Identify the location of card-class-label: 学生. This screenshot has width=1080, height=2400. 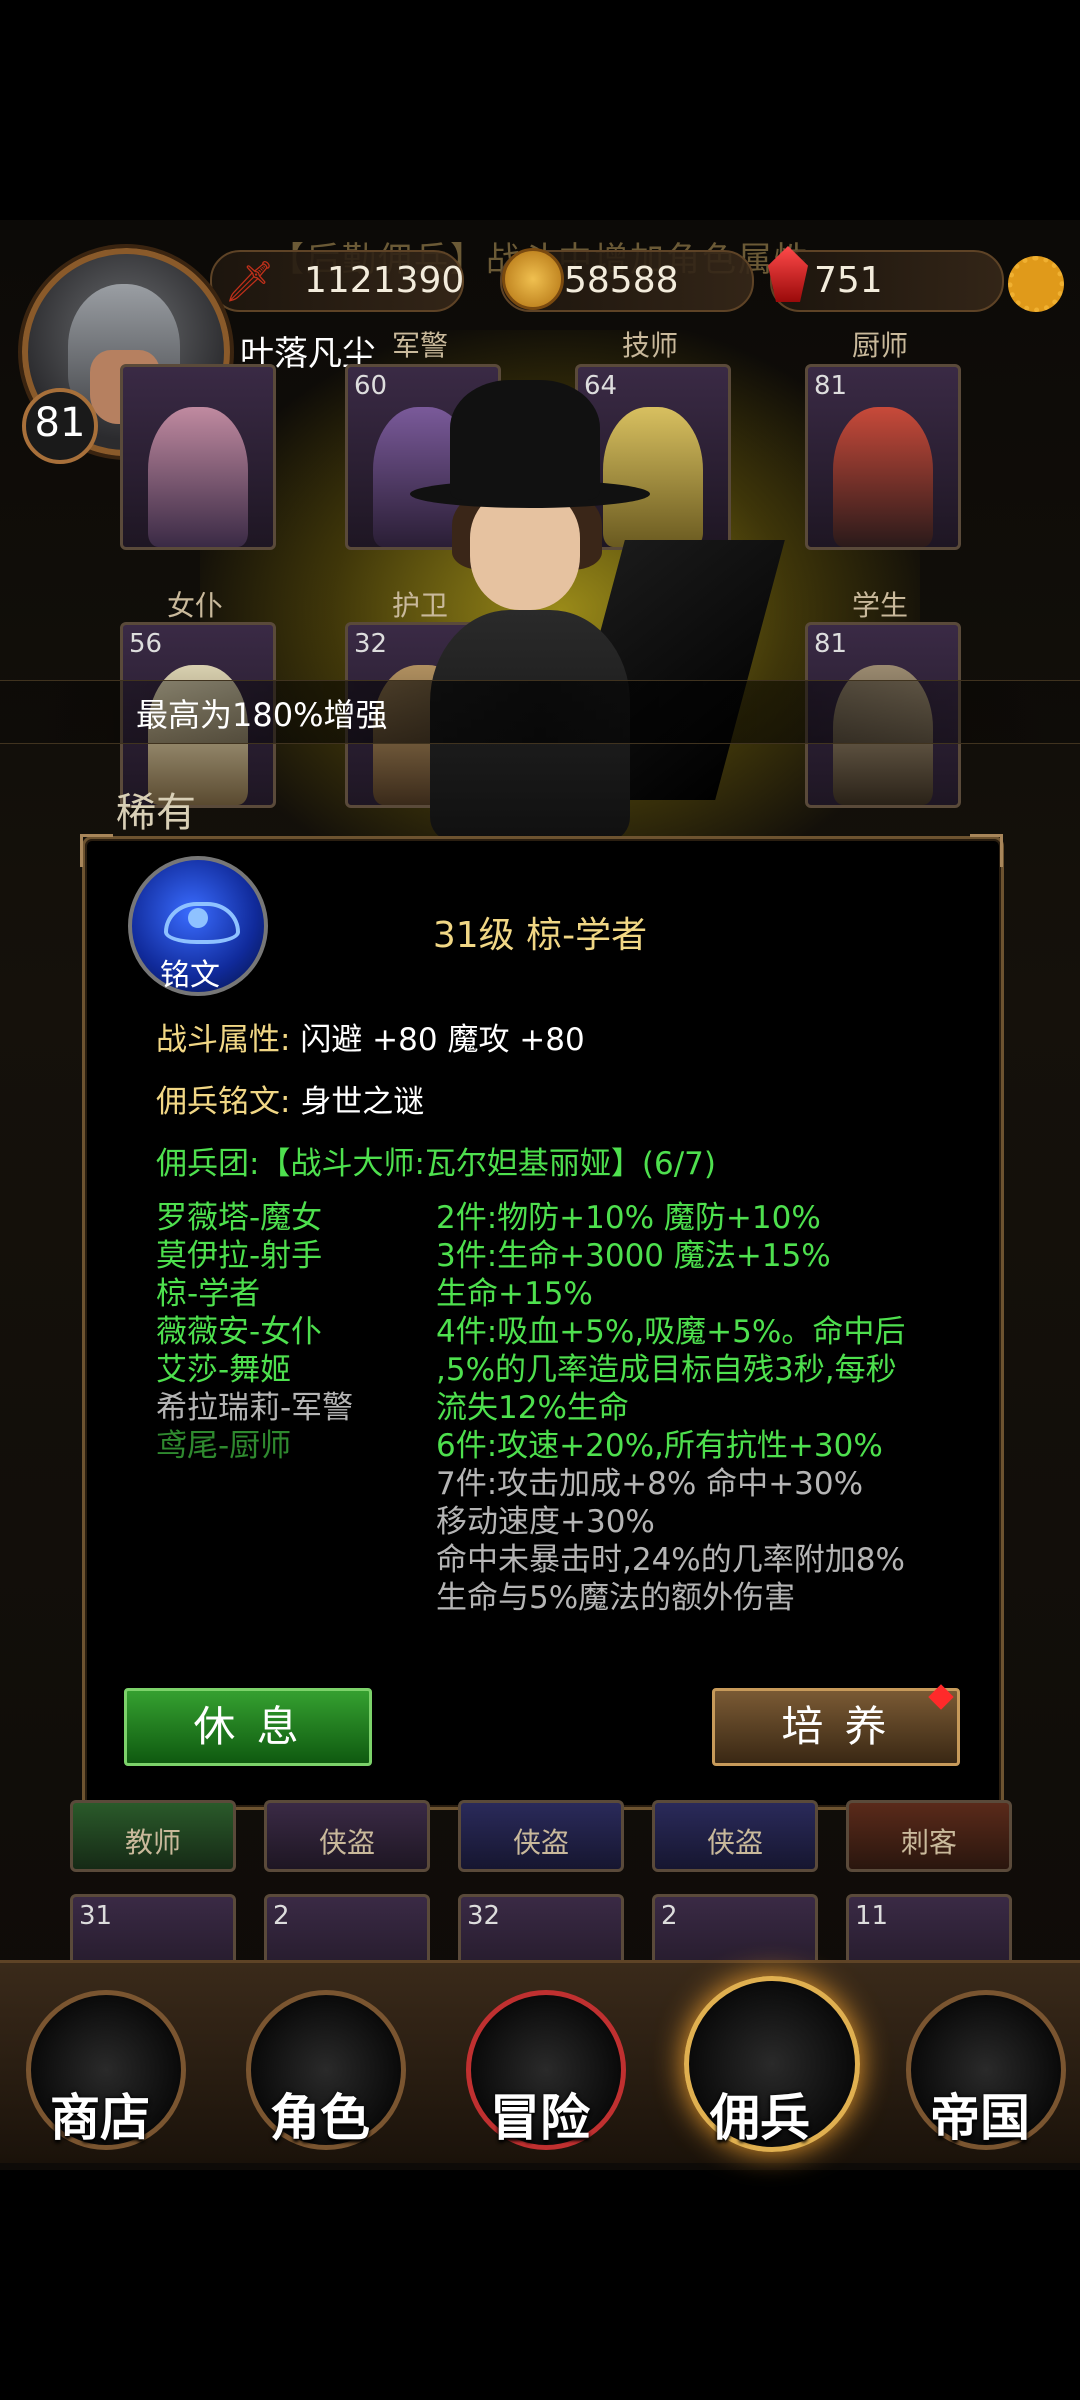
(879, 605).